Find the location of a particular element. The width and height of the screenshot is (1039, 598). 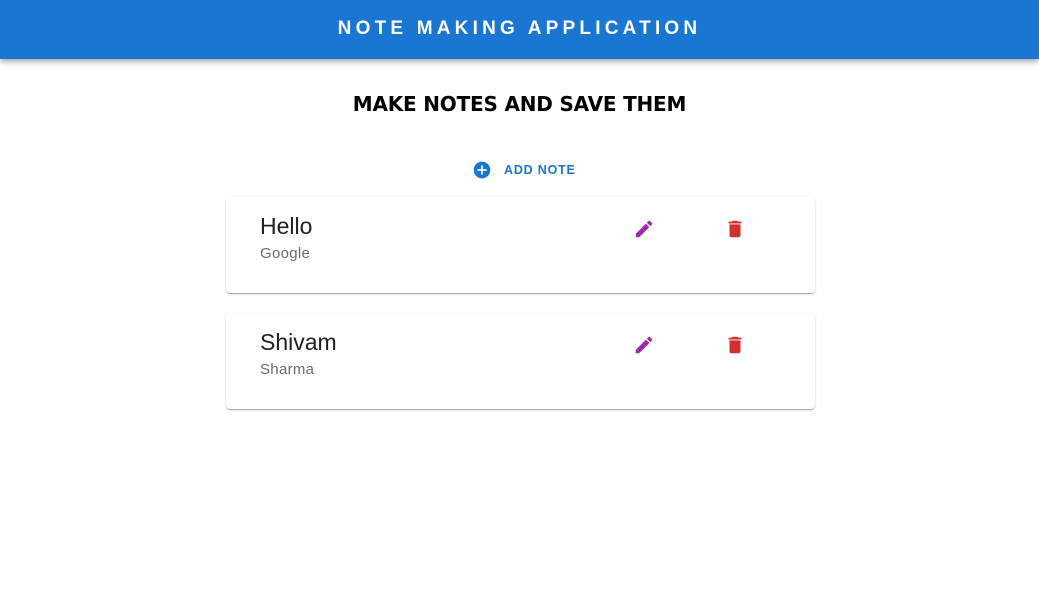

note-card: Hello Google is located at coordinates (520, 245).